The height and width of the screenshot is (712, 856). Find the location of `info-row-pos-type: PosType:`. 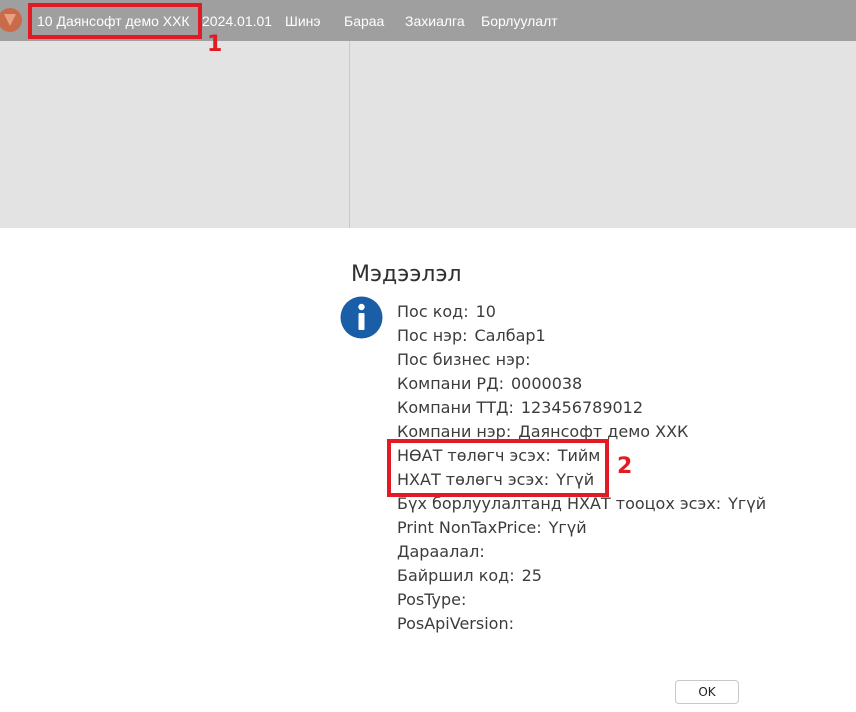

info-row-pos-type: PosType: is located at coordinates (581, 602).